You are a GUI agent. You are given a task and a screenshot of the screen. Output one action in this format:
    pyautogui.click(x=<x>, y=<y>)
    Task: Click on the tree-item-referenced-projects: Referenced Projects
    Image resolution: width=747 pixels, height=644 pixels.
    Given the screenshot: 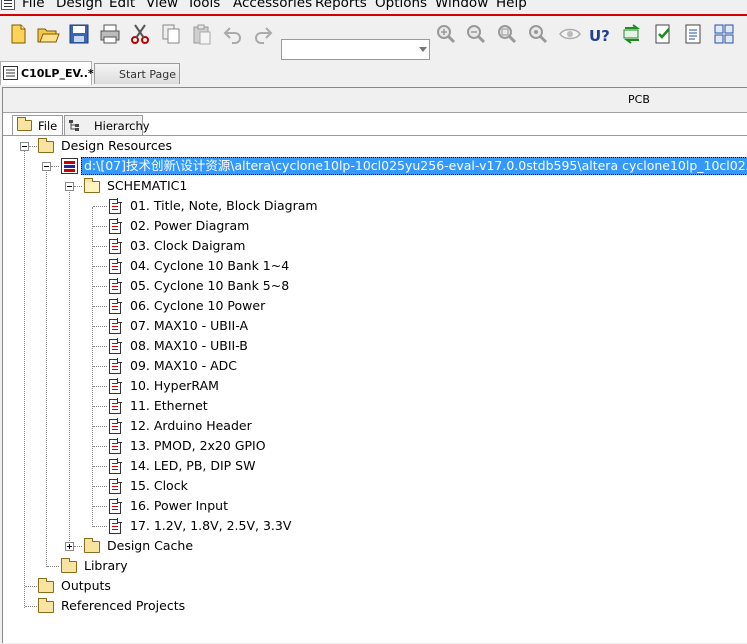 What is the action you would take?
    pyautogui.click(x=113, y=606)
    